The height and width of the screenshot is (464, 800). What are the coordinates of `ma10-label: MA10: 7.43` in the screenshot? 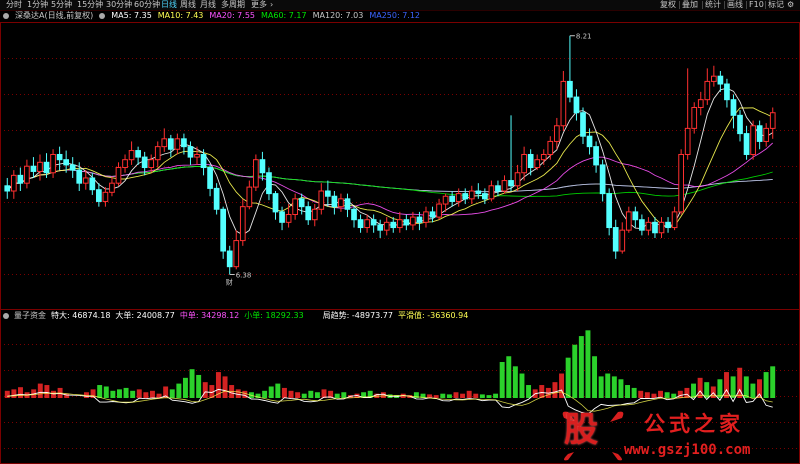 It's located at (180, 15).